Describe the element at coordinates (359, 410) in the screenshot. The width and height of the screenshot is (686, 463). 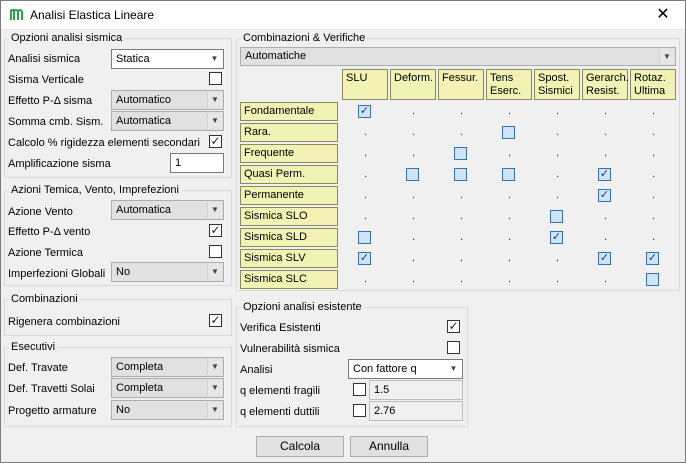
I see `q-duttili-checkbox` at that location.